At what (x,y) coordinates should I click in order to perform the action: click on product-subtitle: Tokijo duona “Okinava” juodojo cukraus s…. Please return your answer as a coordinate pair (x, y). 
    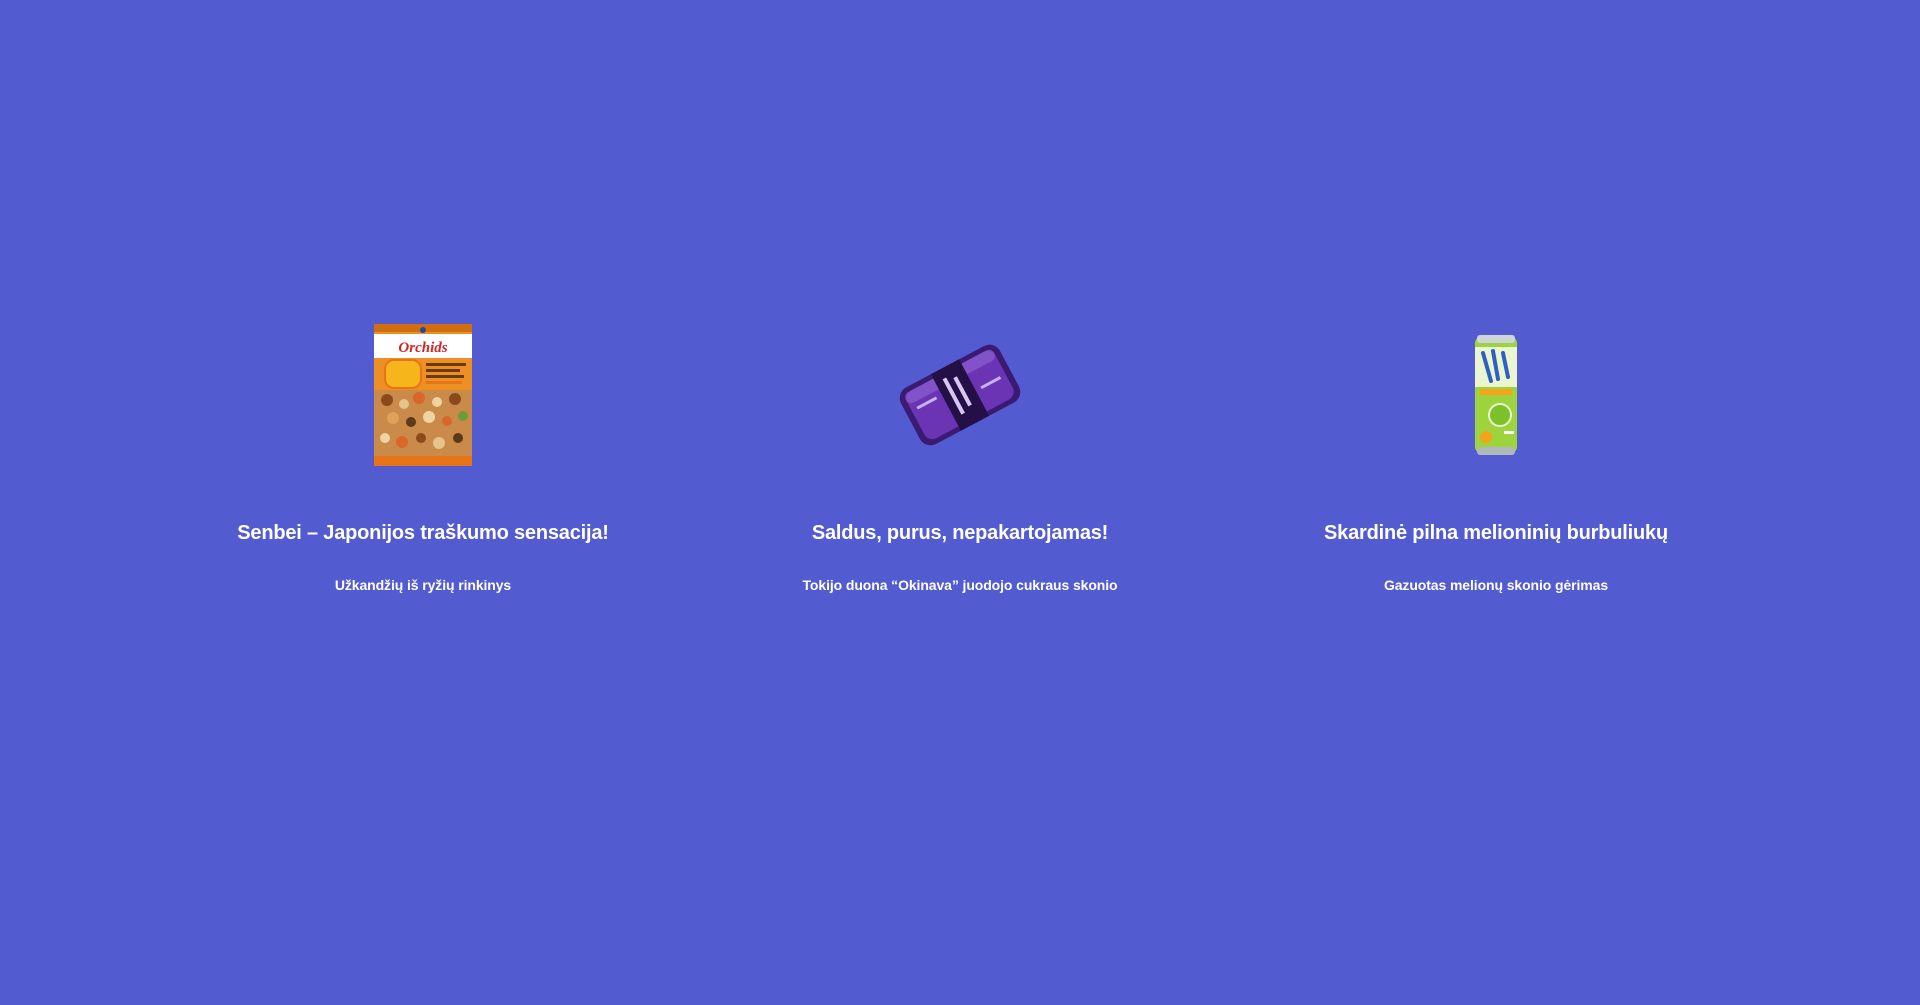
    Looking at the image, I should click on (960, 585).